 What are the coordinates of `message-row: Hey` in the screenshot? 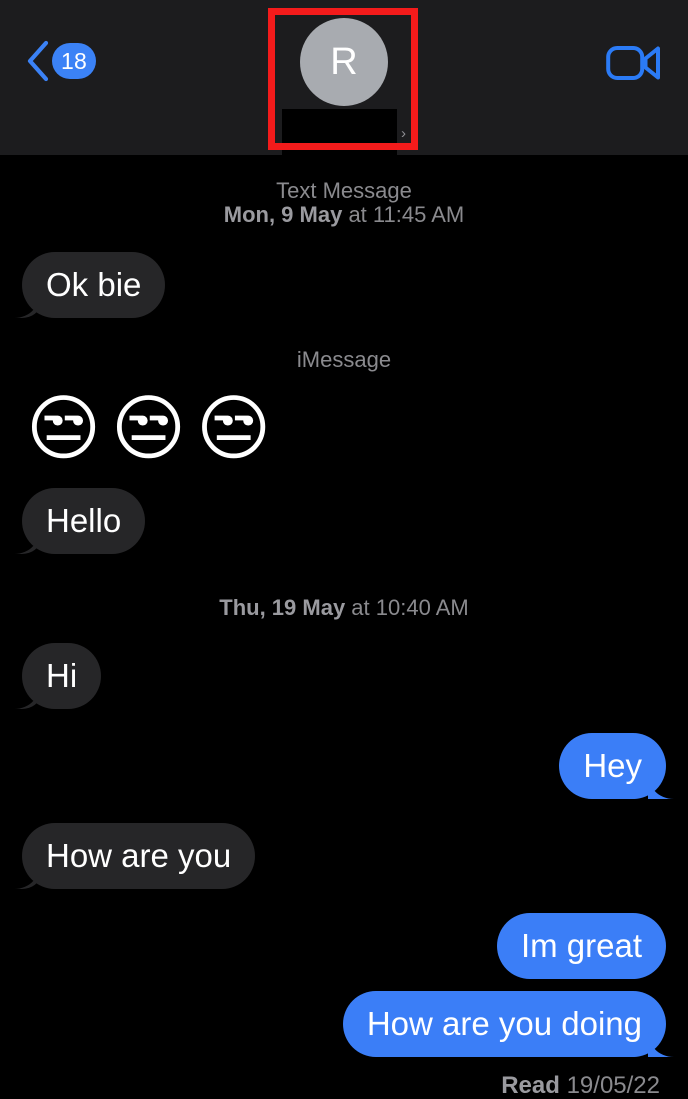 It's located at (344, 766).